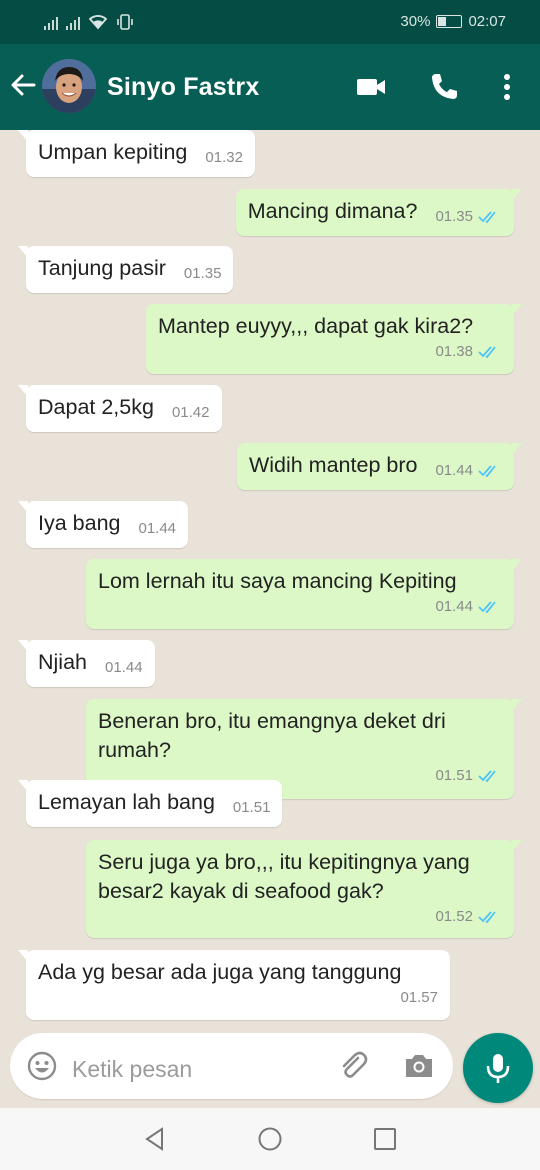 This screenshot has width=540, height=1170. I want to click on message-text: Widih mantep bro, so click(333, 465).